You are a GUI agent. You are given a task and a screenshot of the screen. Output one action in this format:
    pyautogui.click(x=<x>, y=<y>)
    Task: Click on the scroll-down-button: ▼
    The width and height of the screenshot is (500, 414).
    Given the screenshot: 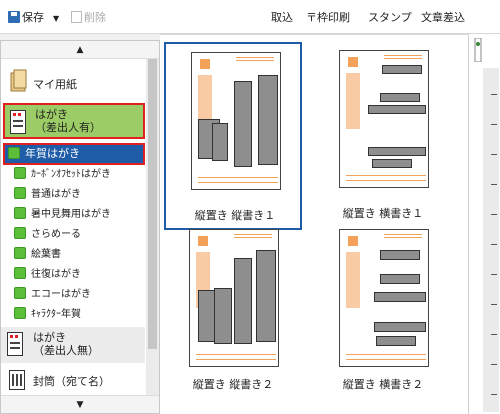 What is the action you would take?
    pyautogui.click(x=80, y=404)
    